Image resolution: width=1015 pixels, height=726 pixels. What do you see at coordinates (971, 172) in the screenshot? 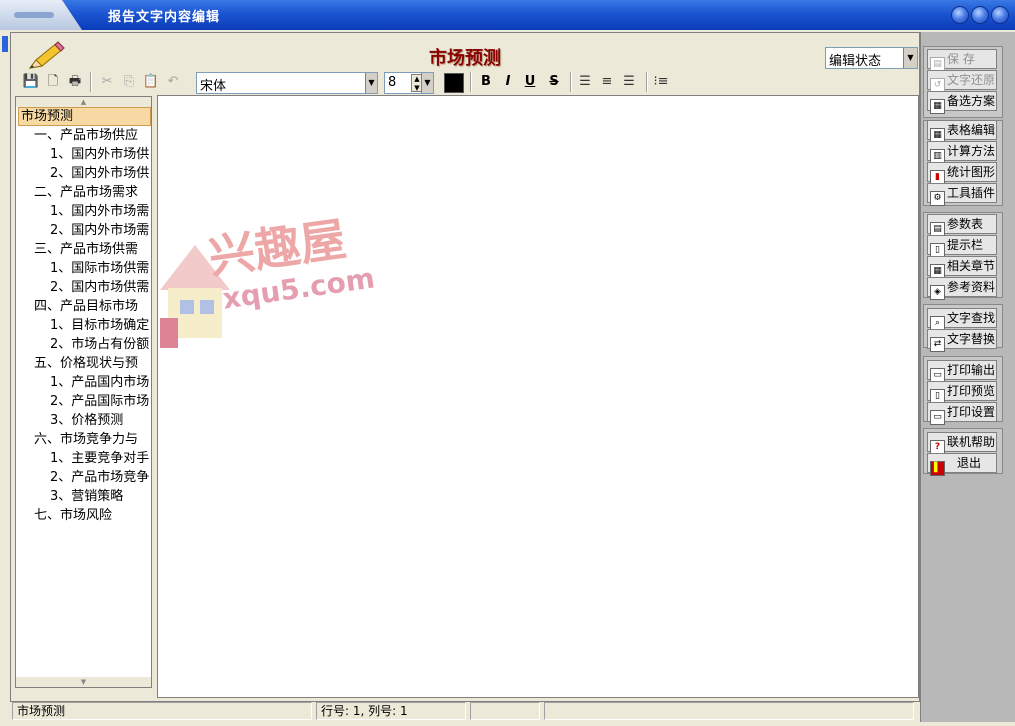
I see `stat-chart-label: 统计图形` at bounding box center [971, 172].